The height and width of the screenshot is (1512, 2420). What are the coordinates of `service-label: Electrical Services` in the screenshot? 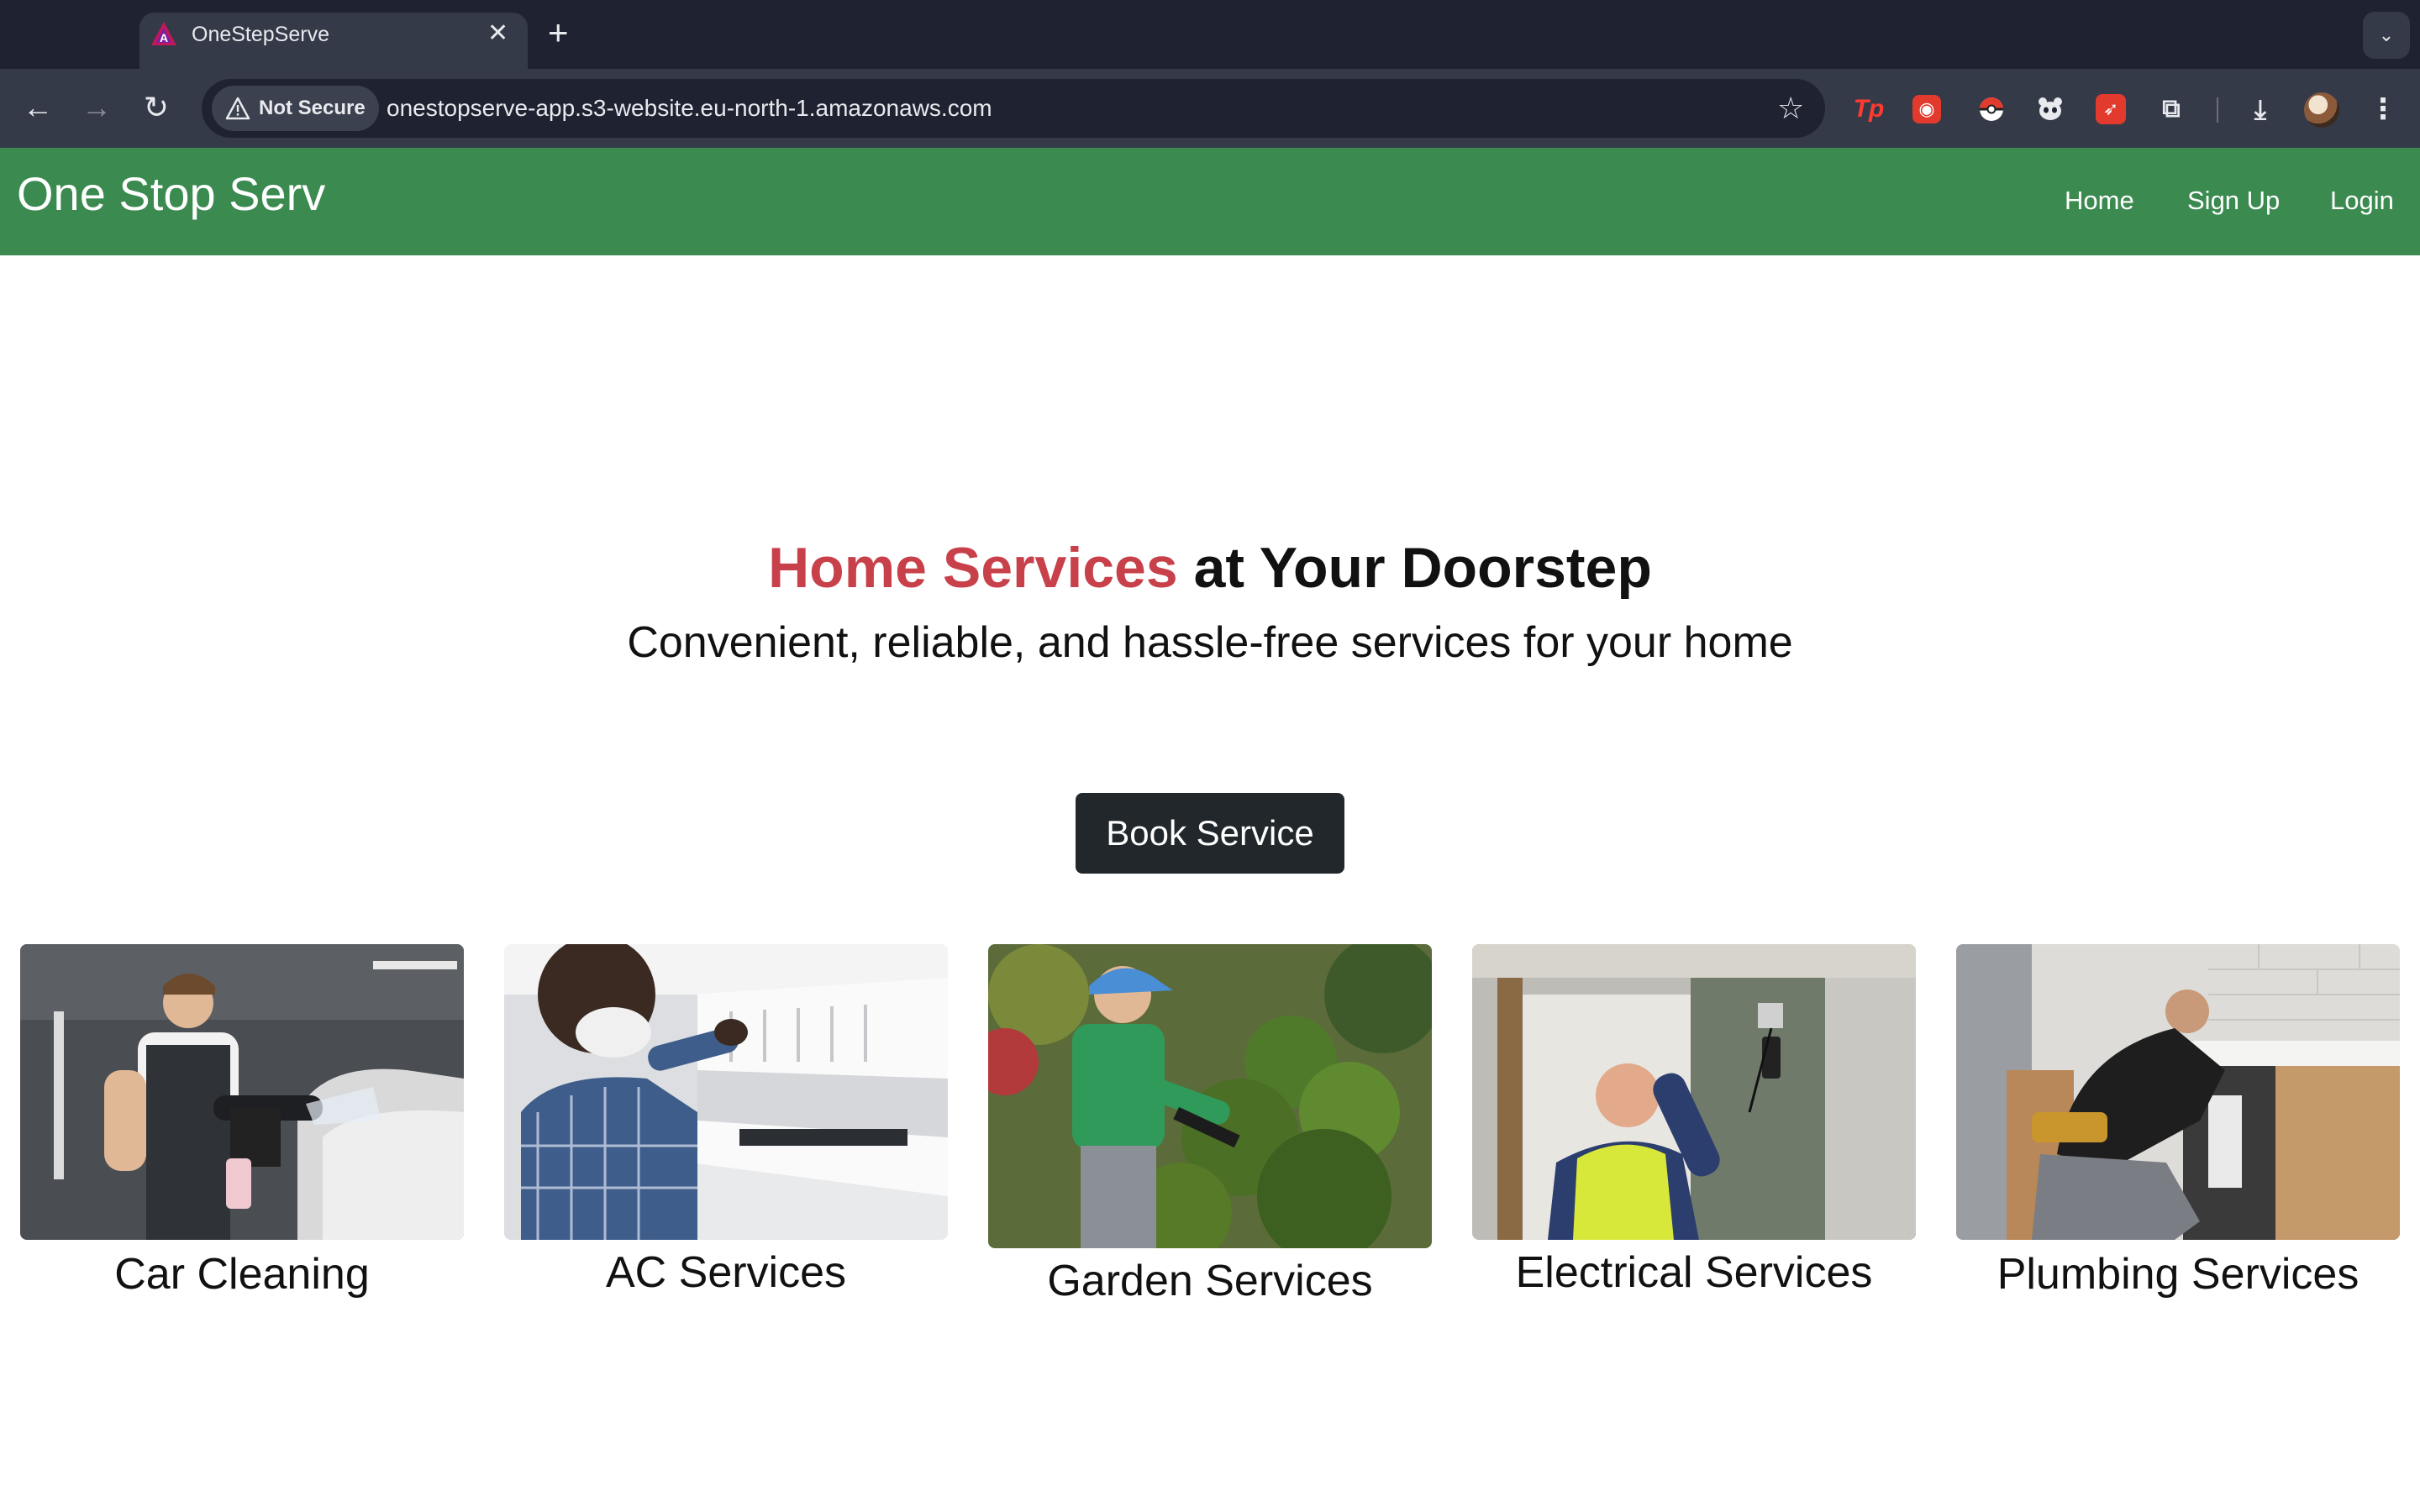 It's located at (1694, 1272).